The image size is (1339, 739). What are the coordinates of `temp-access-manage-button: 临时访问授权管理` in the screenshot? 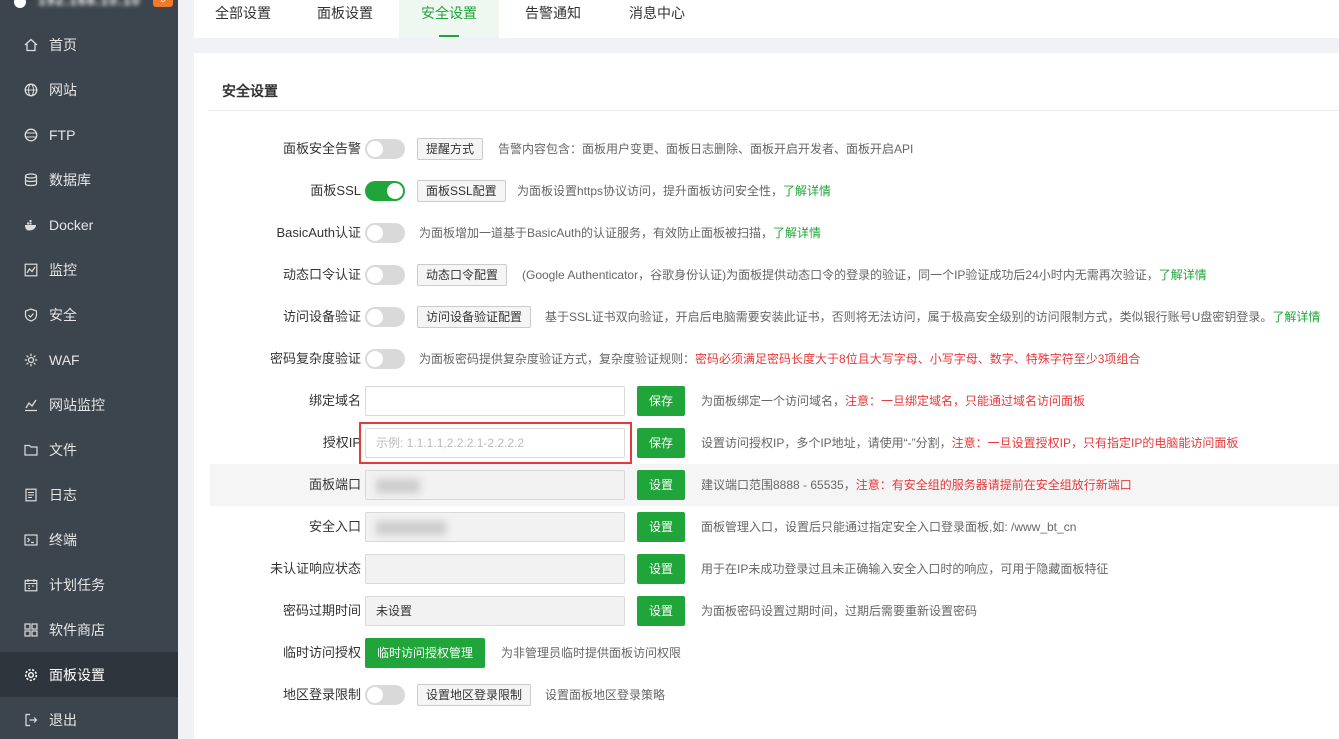 It's located at (425, 653).